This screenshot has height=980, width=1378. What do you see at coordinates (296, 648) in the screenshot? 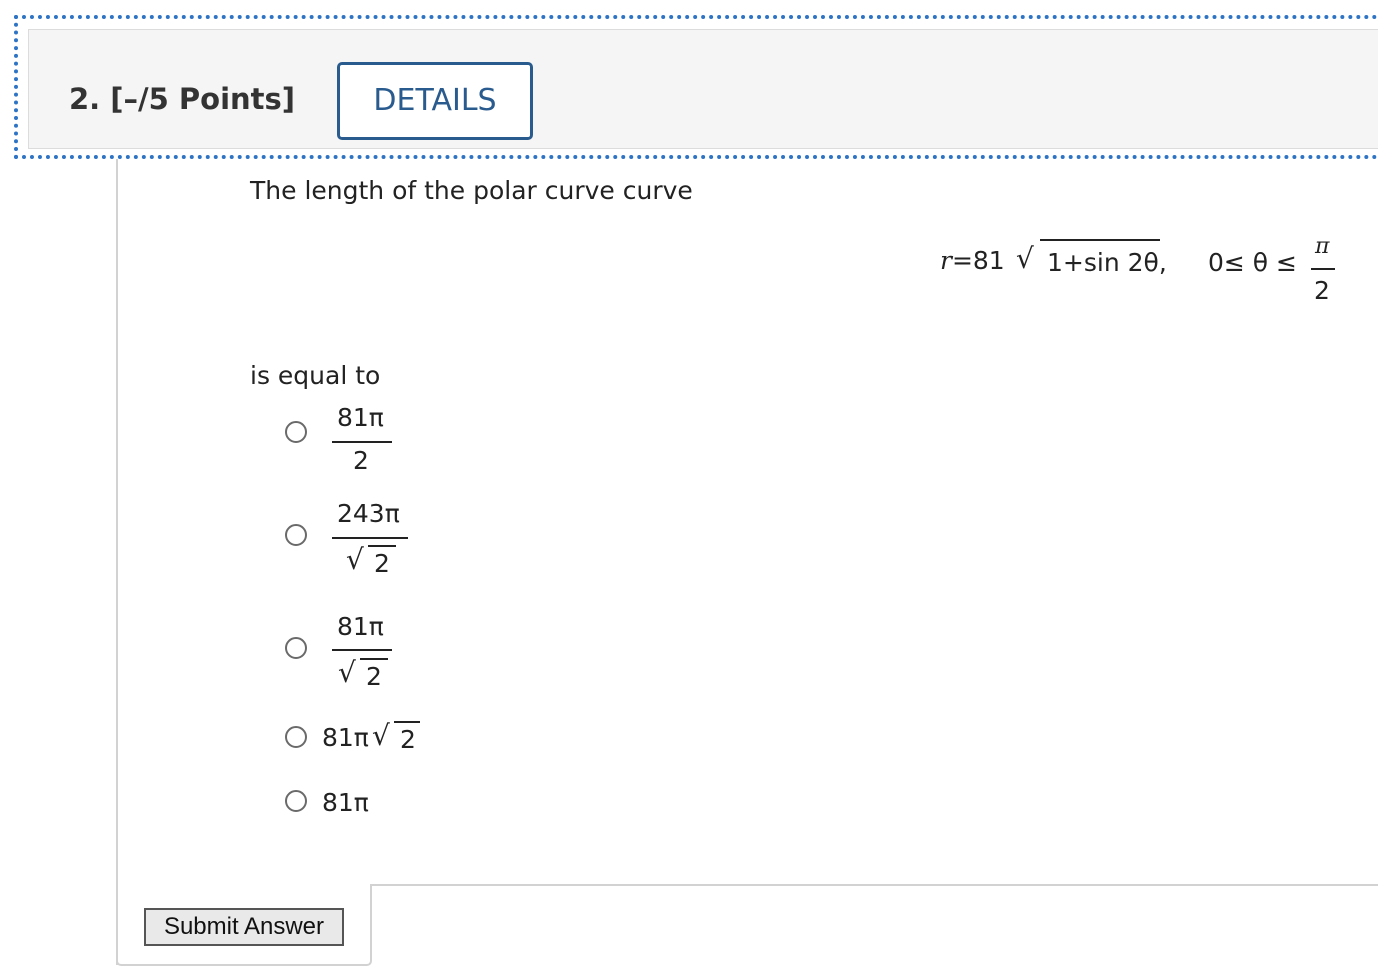
I see `option-3-radio` at bounding box center [296, 648].